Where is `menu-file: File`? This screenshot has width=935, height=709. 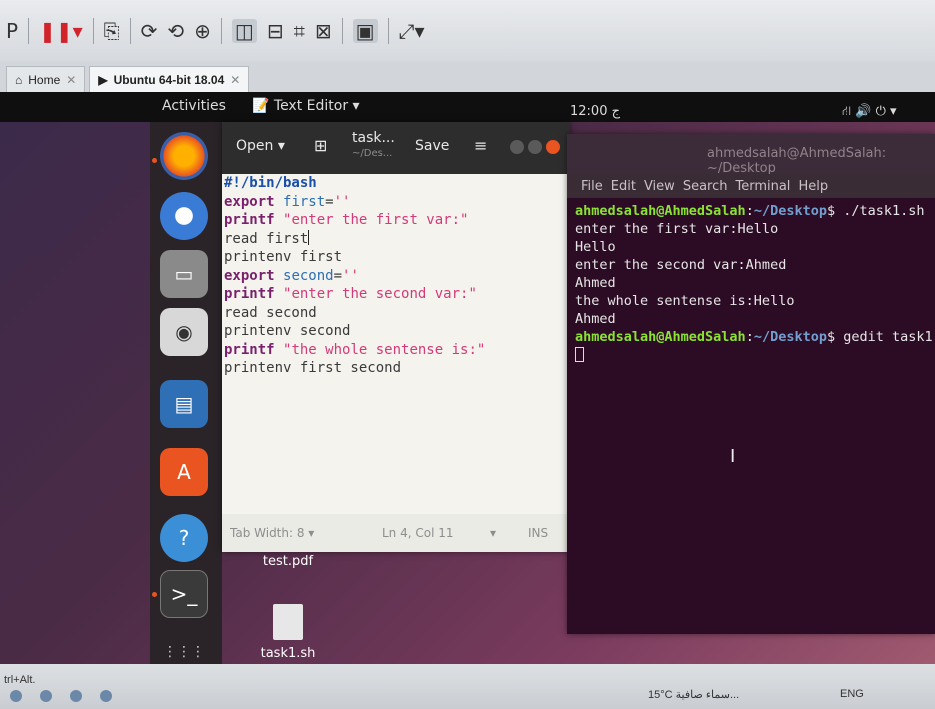
menu-file: File is located at coordinates (592, 186).